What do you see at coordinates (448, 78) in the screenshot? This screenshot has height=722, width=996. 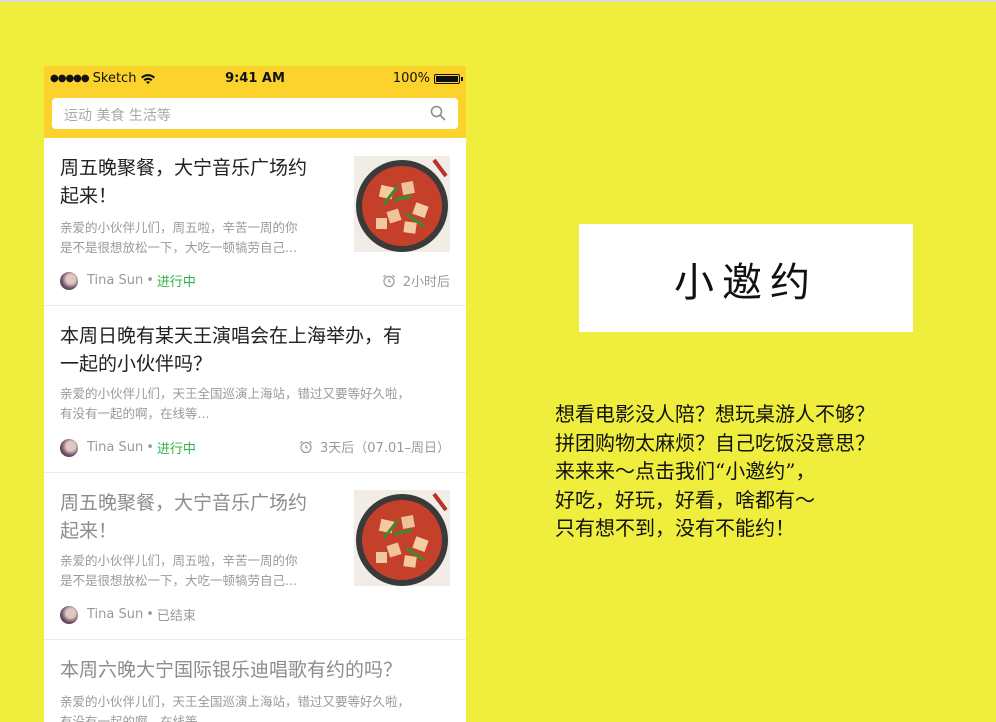 I see `battery-icon` at bounding box center [448, 78].